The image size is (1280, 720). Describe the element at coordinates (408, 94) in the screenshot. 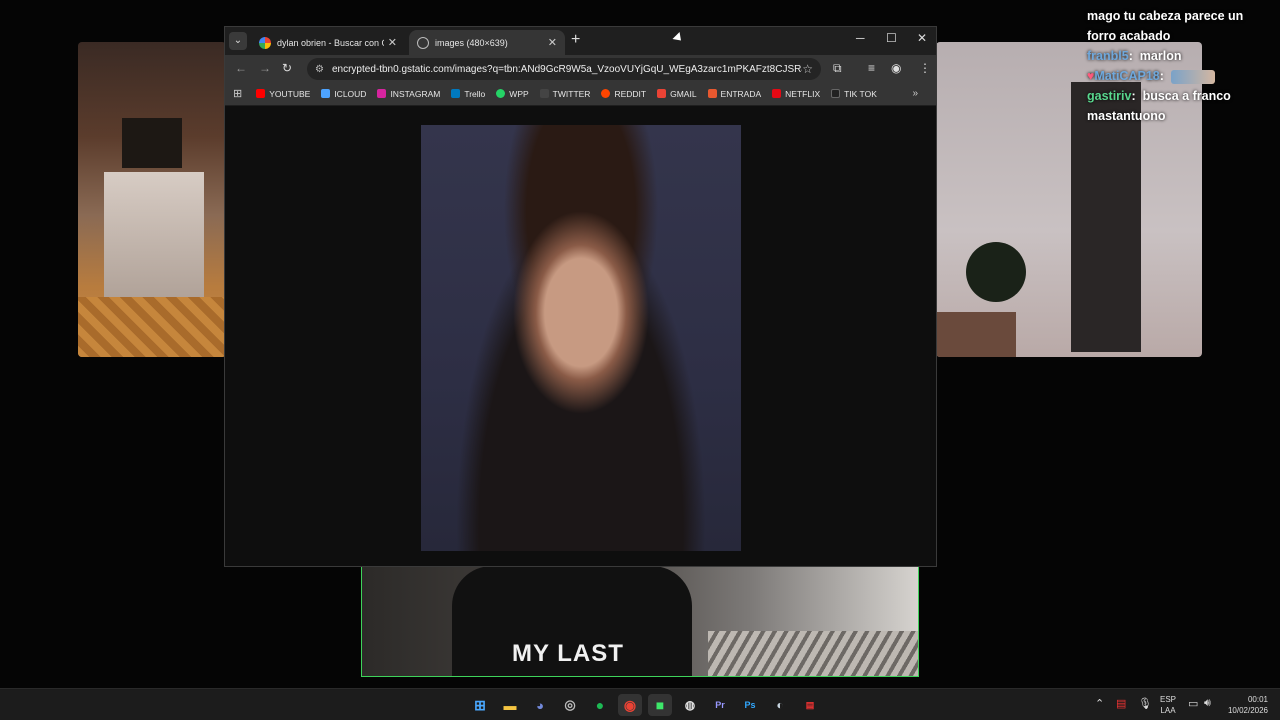

I see `bookmark-instagram: INSTAGRAM` at that location.